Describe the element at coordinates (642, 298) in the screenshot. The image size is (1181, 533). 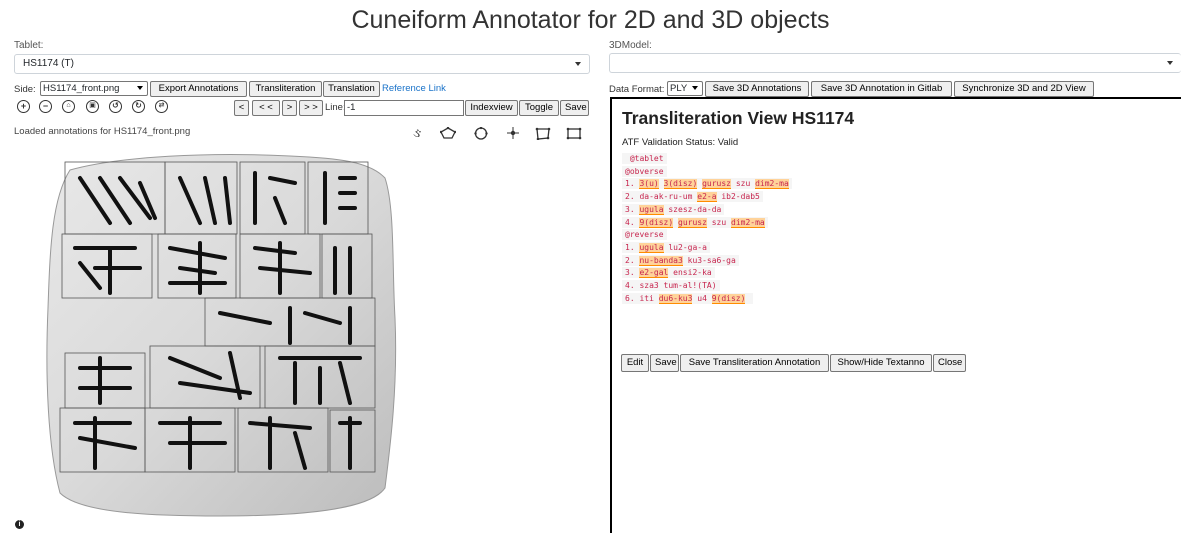
I see `atf-text-segment: 6. iti` at that location.